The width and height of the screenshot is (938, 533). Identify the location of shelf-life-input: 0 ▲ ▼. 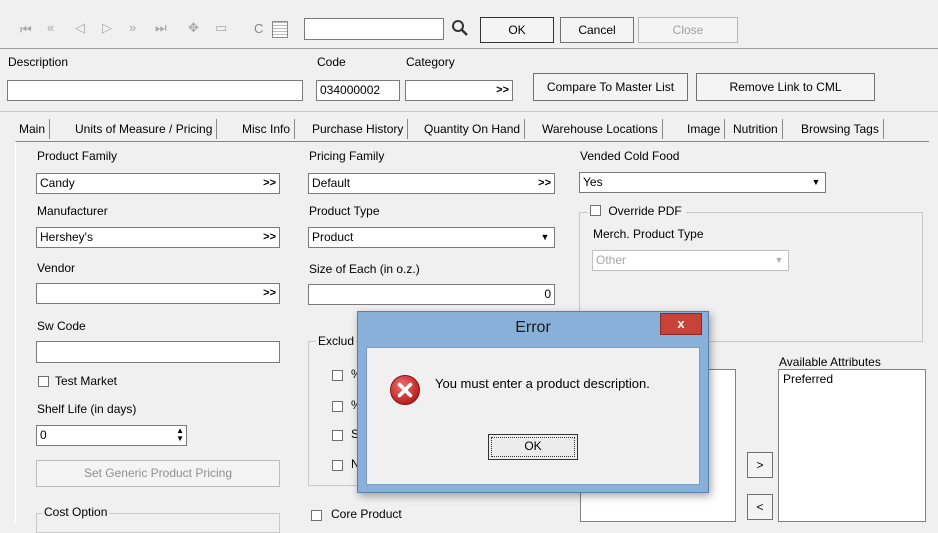
(111, 435).